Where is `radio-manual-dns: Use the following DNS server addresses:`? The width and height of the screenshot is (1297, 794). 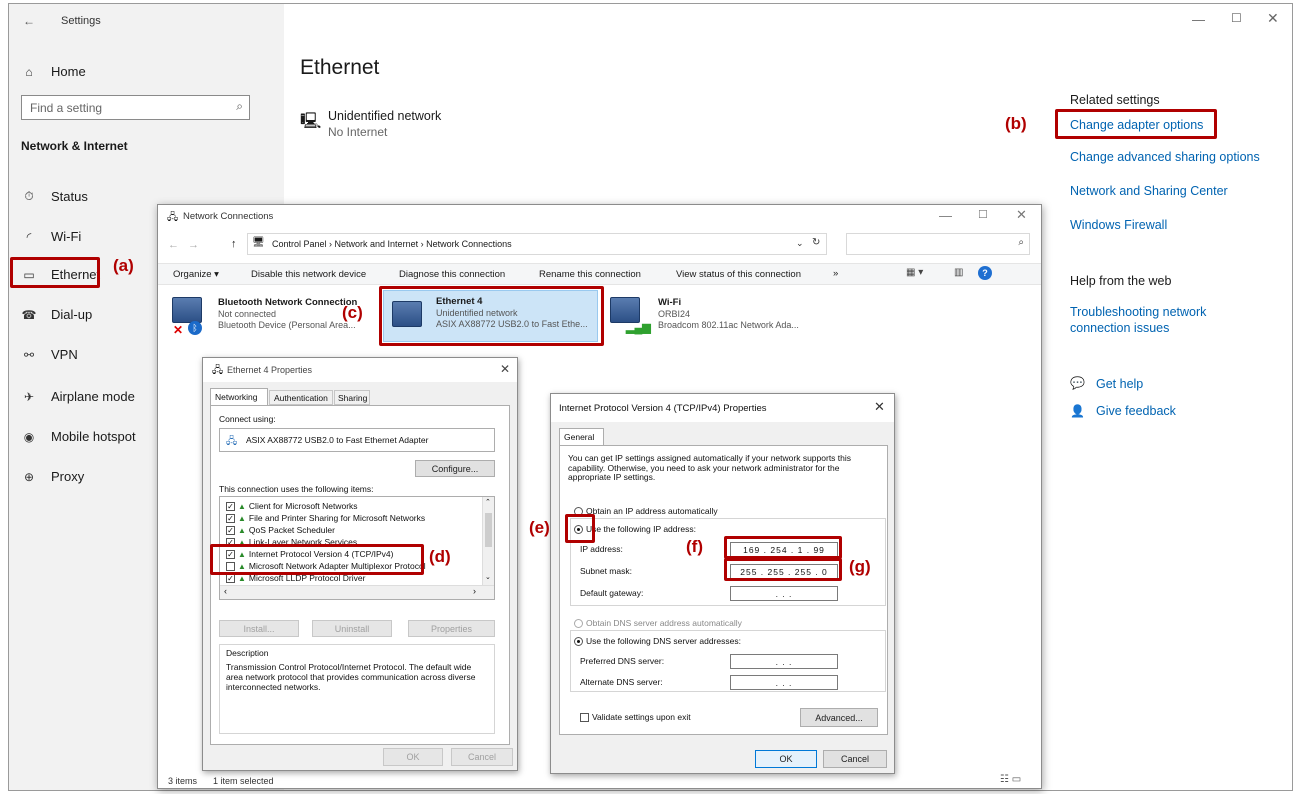 radio-manual-dns: Use the following DNS server addresses: is located at coordinates (657, 641).